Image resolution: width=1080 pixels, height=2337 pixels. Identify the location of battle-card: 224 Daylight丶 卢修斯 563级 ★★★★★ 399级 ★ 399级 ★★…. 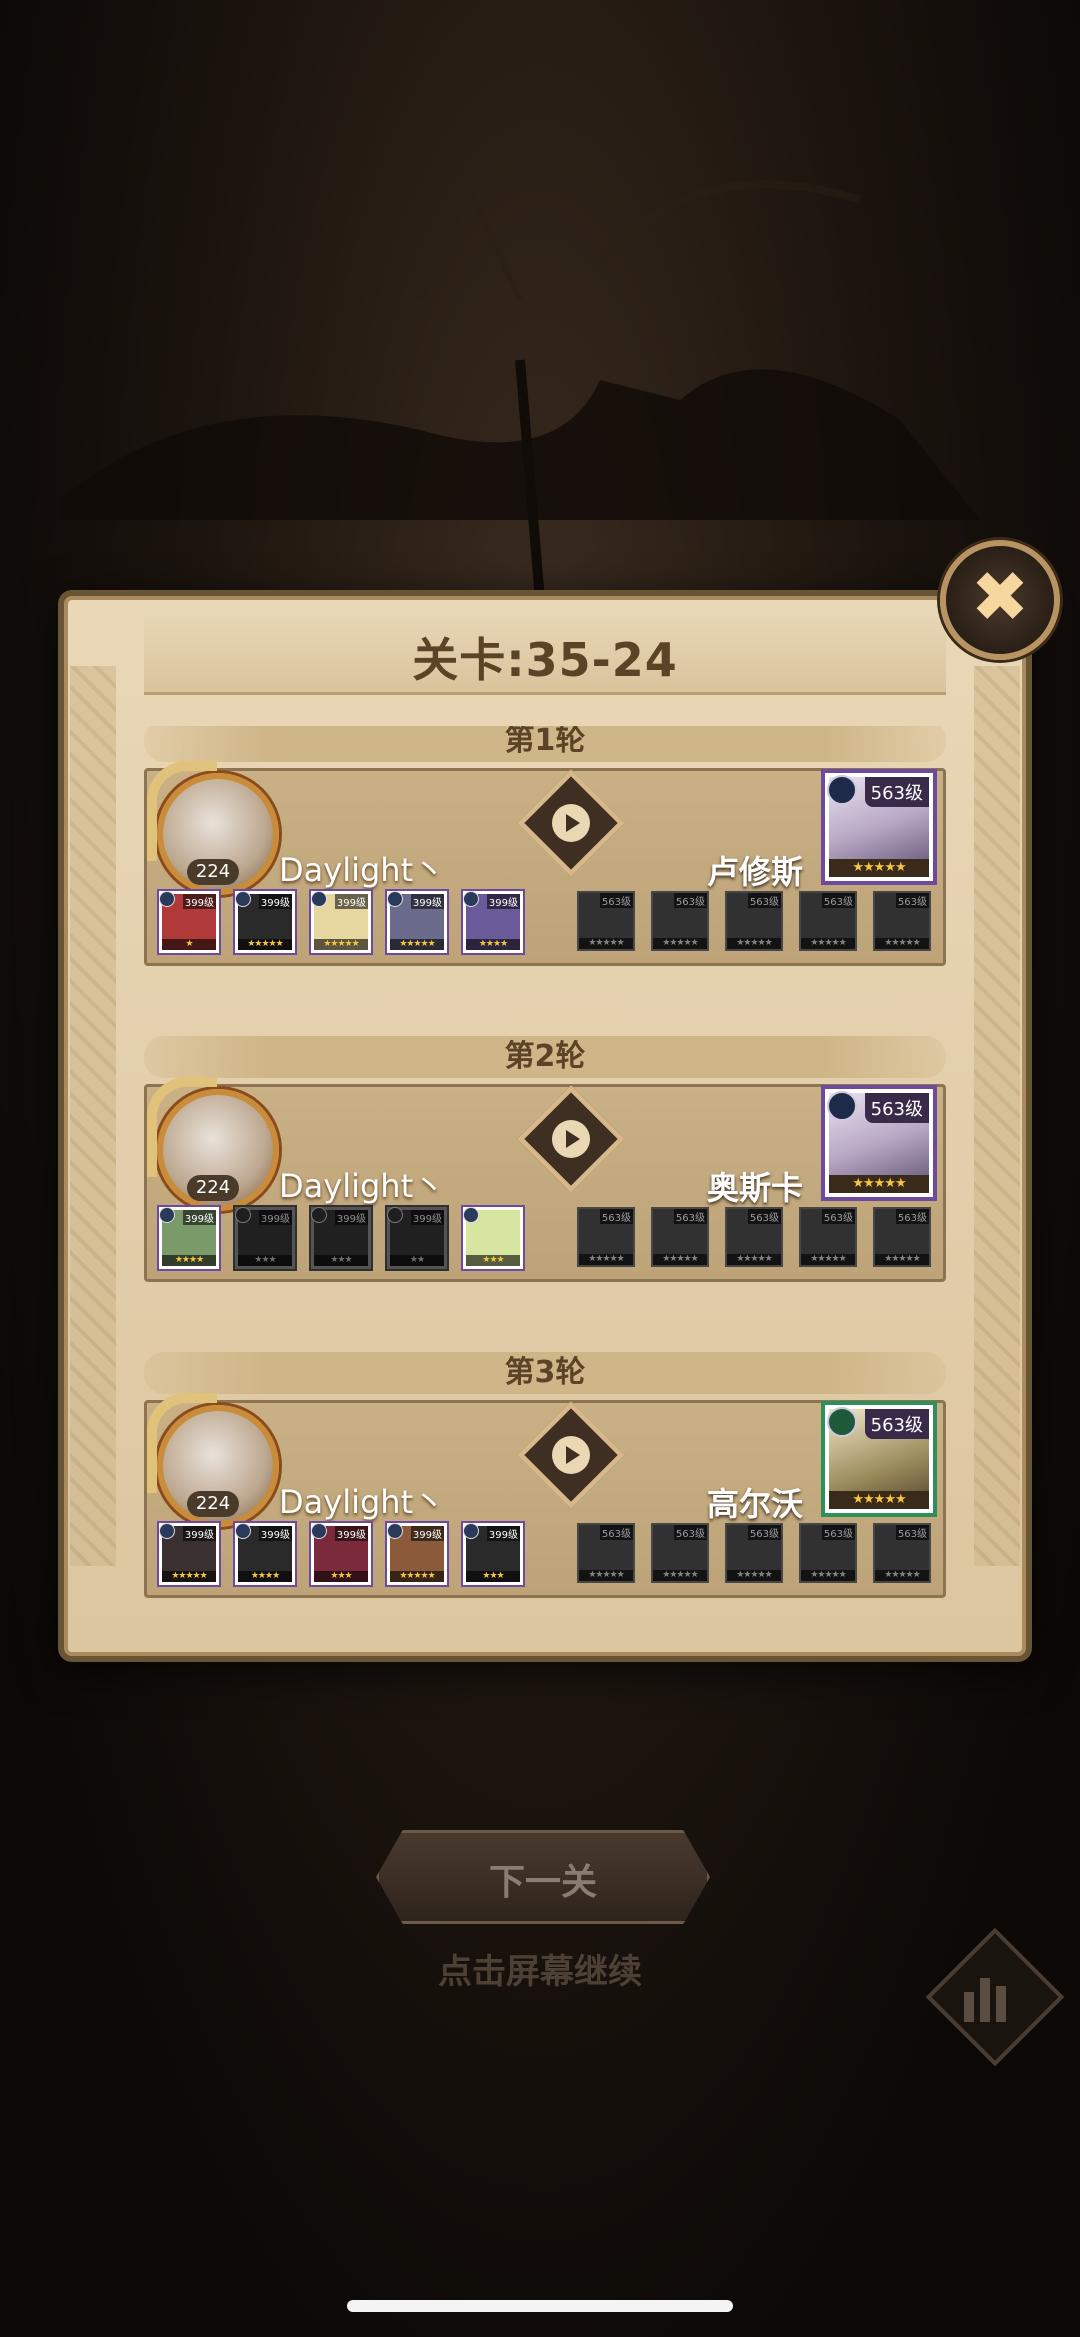
(545, 863).